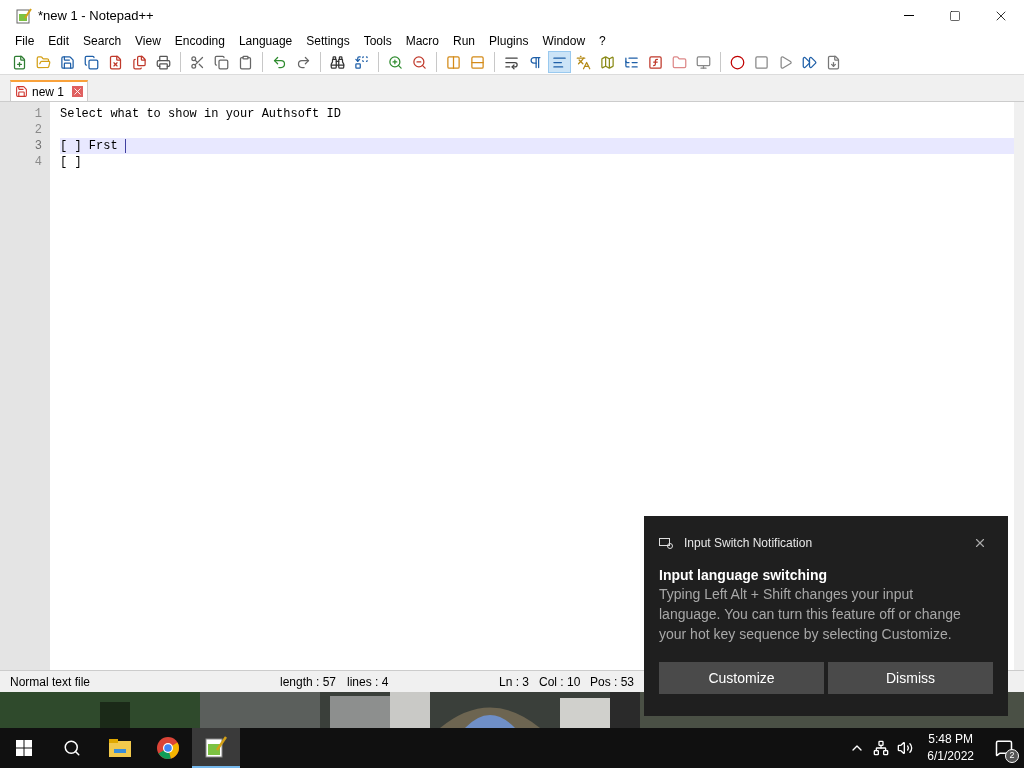 The image size is (1024, 768). I want to click on notification-message: Typing Left Alt + Shift changes your input language. You can turn this feature off or change your hot key sequence by selecting Customize., so click(810, 614).